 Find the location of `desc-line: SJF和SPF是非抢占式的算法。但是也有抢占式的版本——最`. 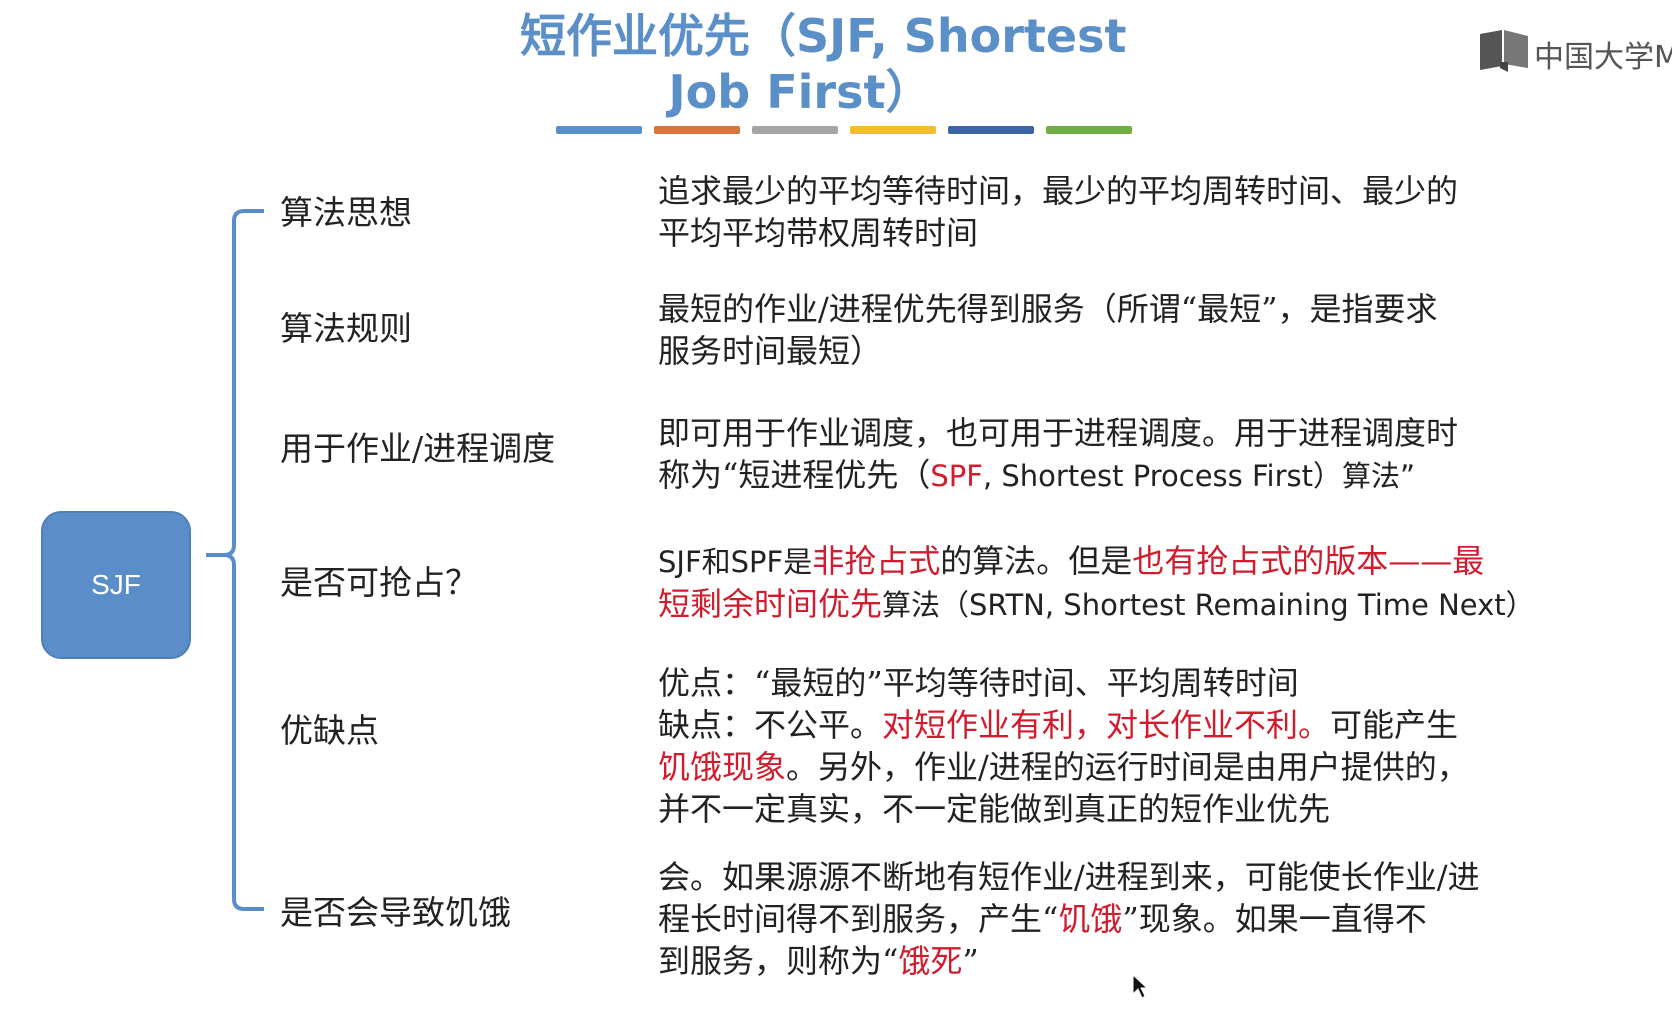

desc-line: SJF和SPF是非抢占式的算法。但是也有抢占式的版本——最 is located at coordinates (1158, 561).